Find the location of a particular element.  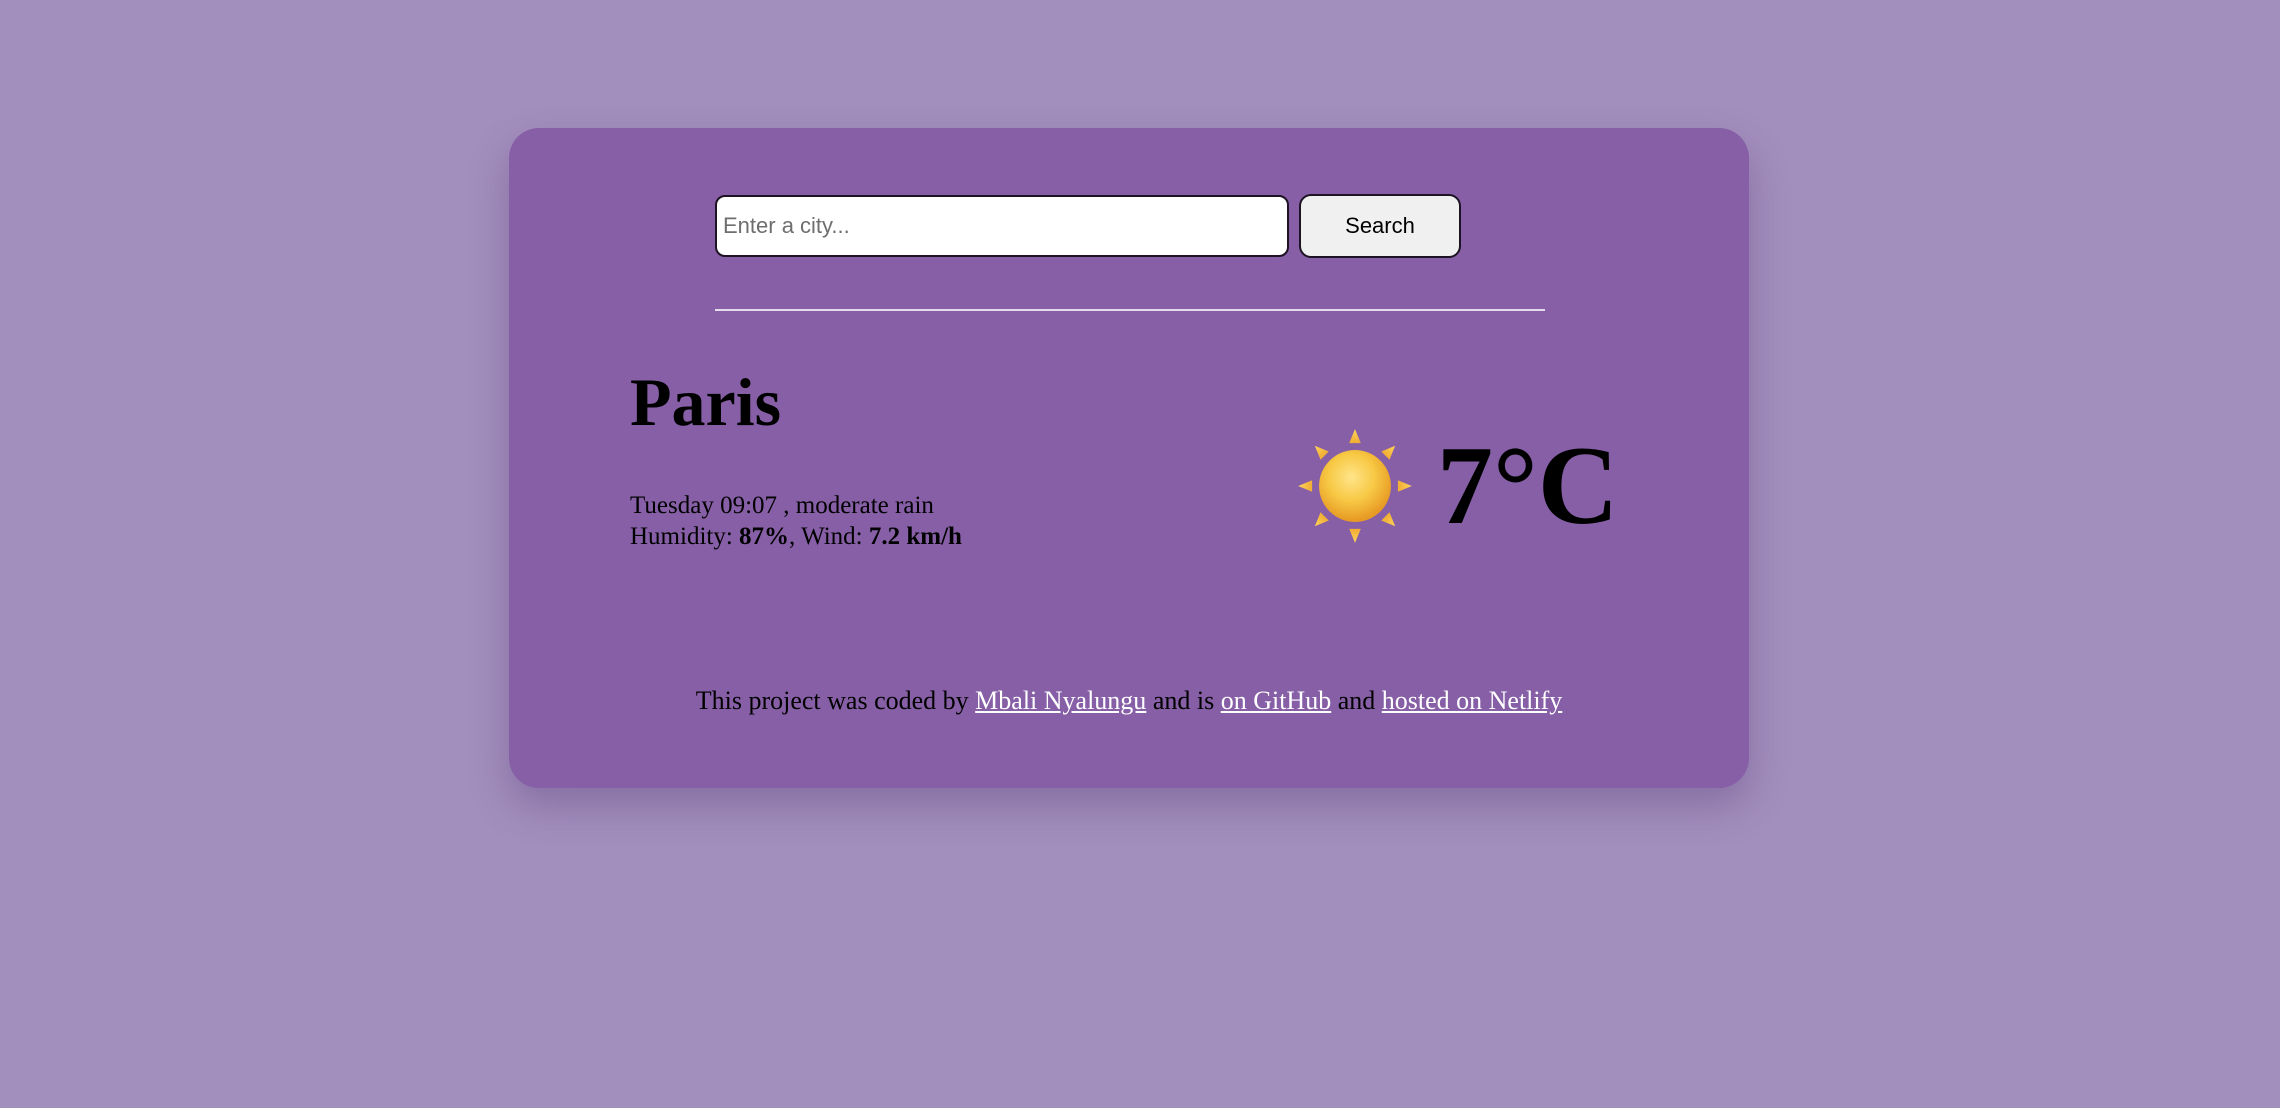

footer-middle: and is is located at coordinates (1183, 700).